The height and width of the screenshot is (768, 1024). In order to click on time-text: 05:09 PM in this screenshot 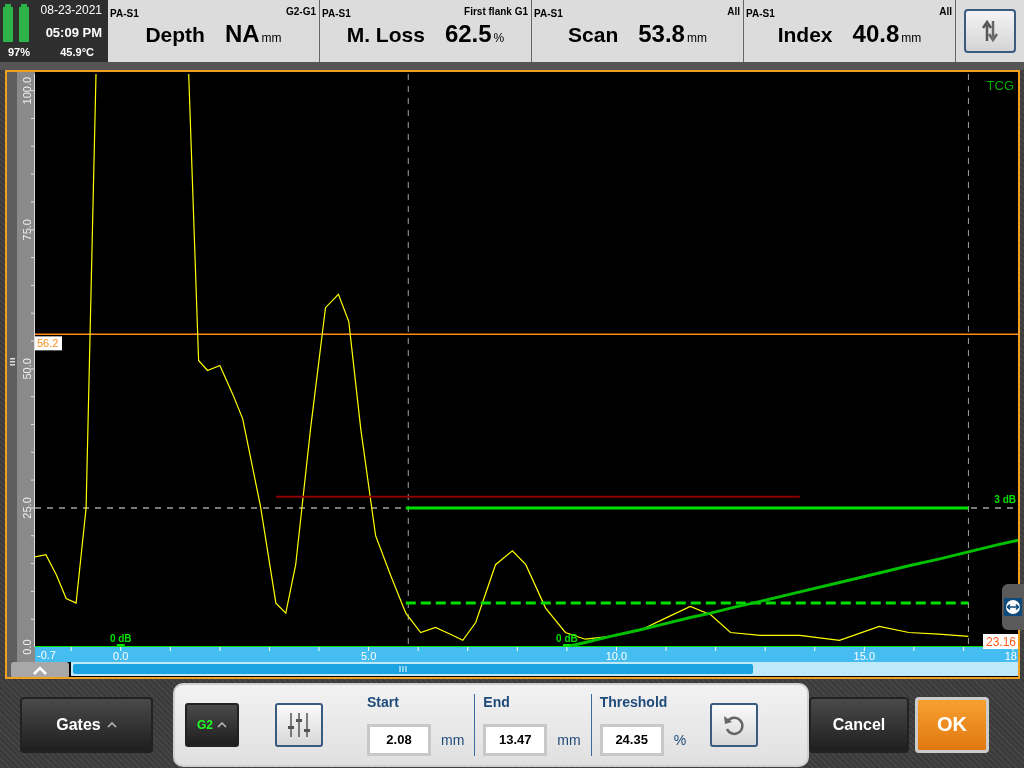, I will do `click(73, 32)`.